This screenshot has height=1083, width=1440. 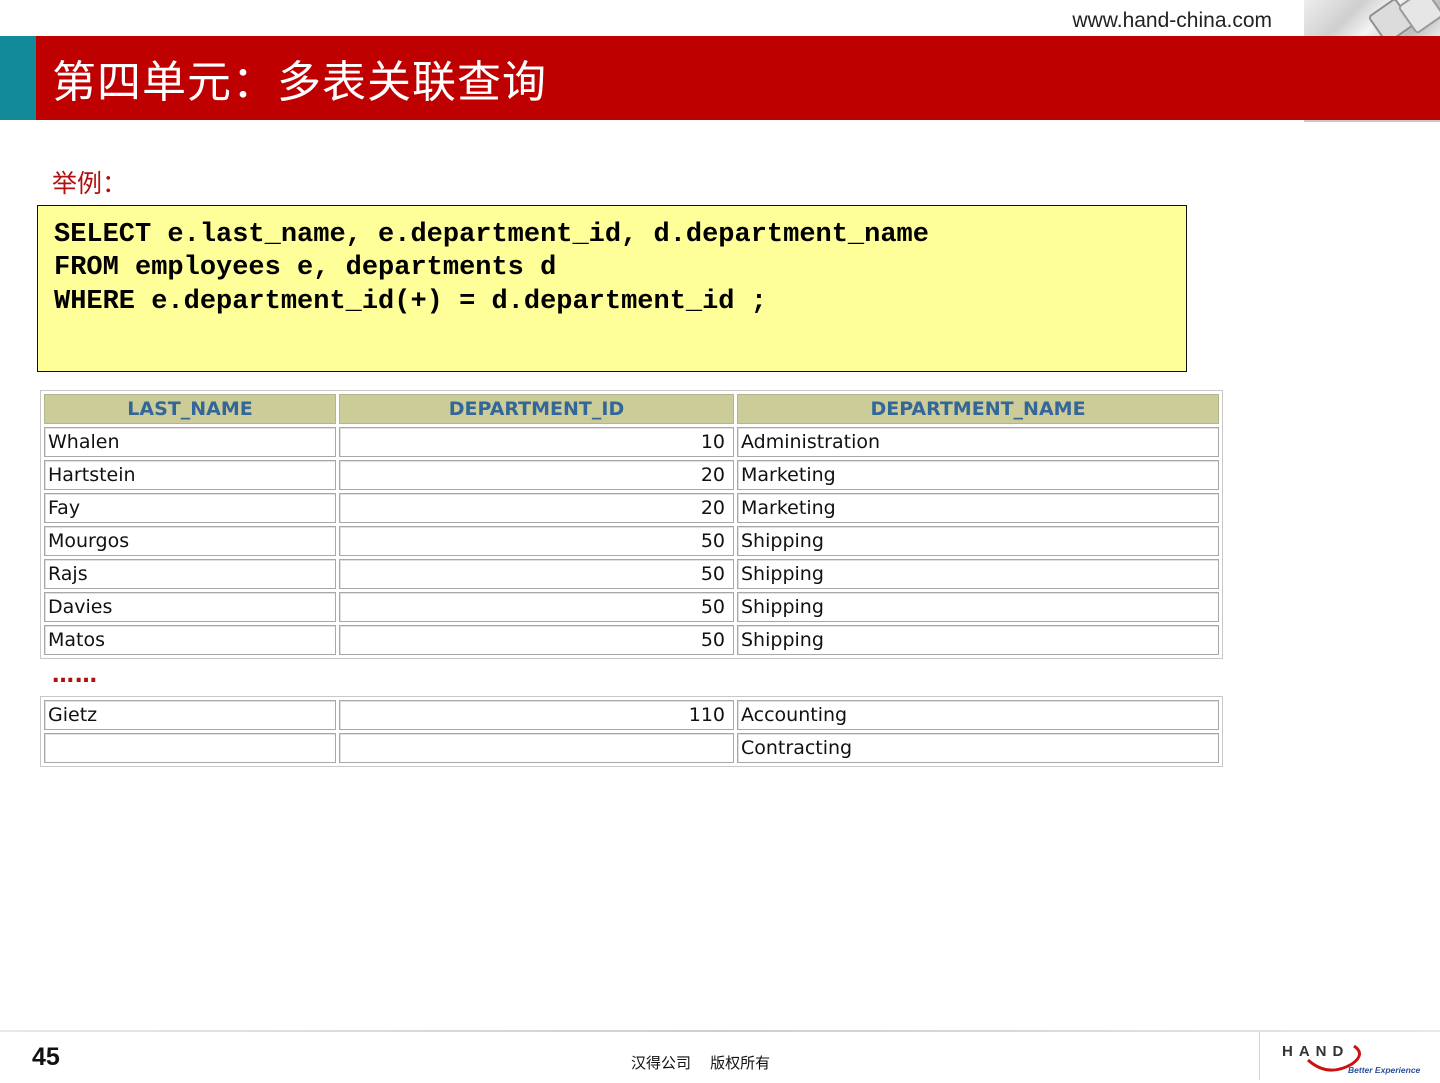 I want to click on table-row: Mourgos 50 Shipping, so click(x=631, y=541).